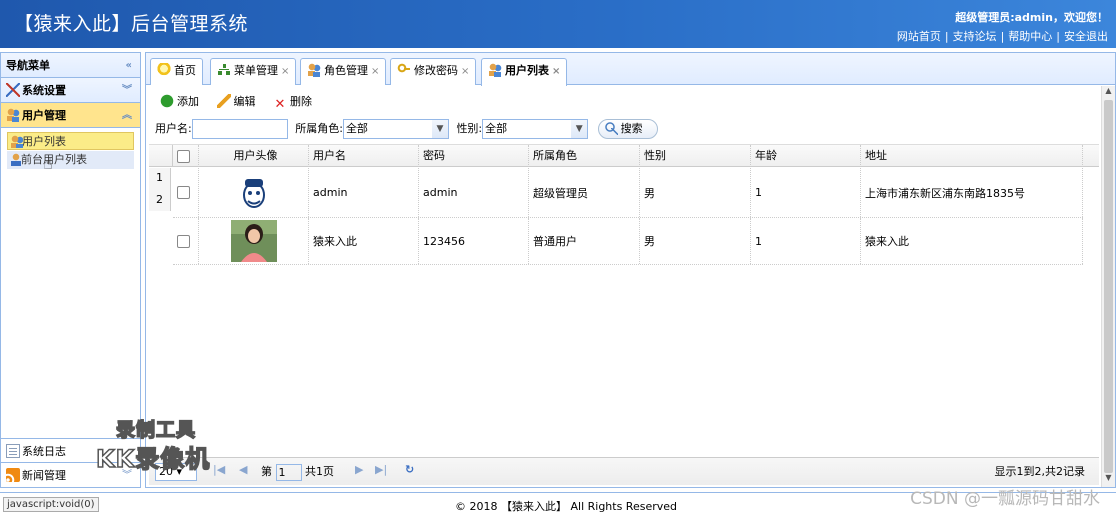 The width and height of the screenshot is (1116, 515). I want to click on grid-toolbar: 添加 编辑 ✕ 删除, so click(243, 102).